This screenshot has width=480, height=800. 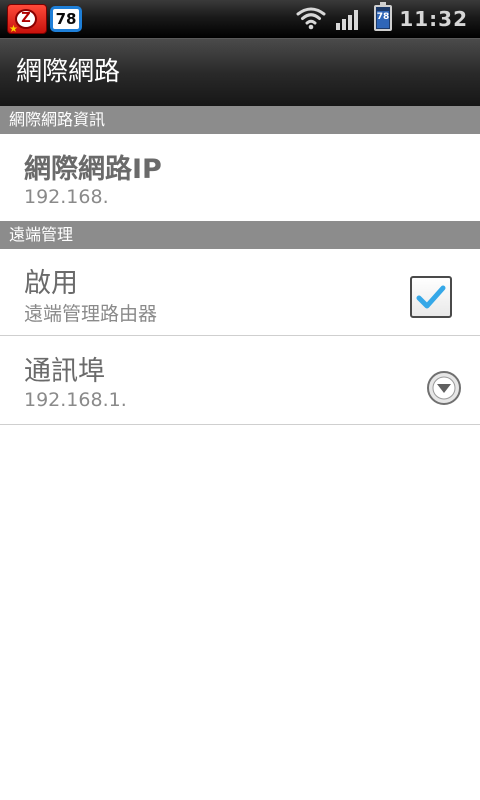 I want to click on wifi-icon, so click(x=311, y=18).